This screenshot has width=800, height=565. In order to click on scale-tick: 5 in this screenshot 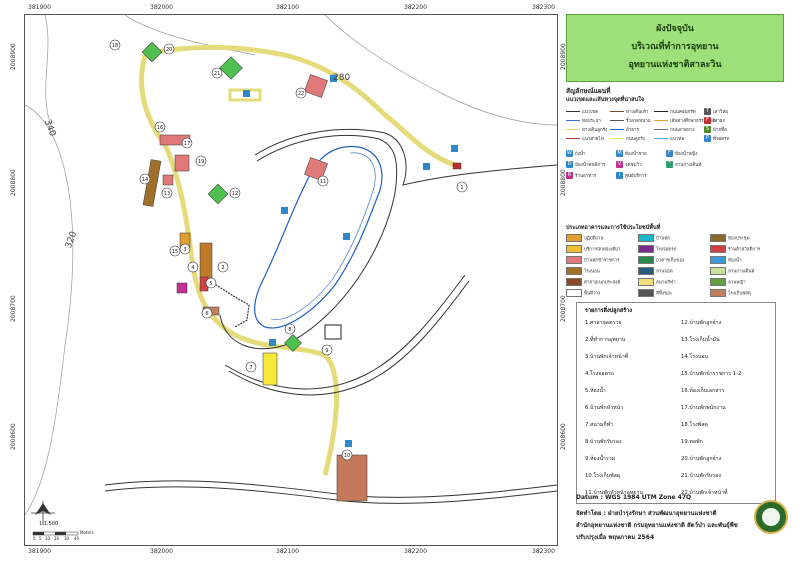, I will do `click(40, 538)`.